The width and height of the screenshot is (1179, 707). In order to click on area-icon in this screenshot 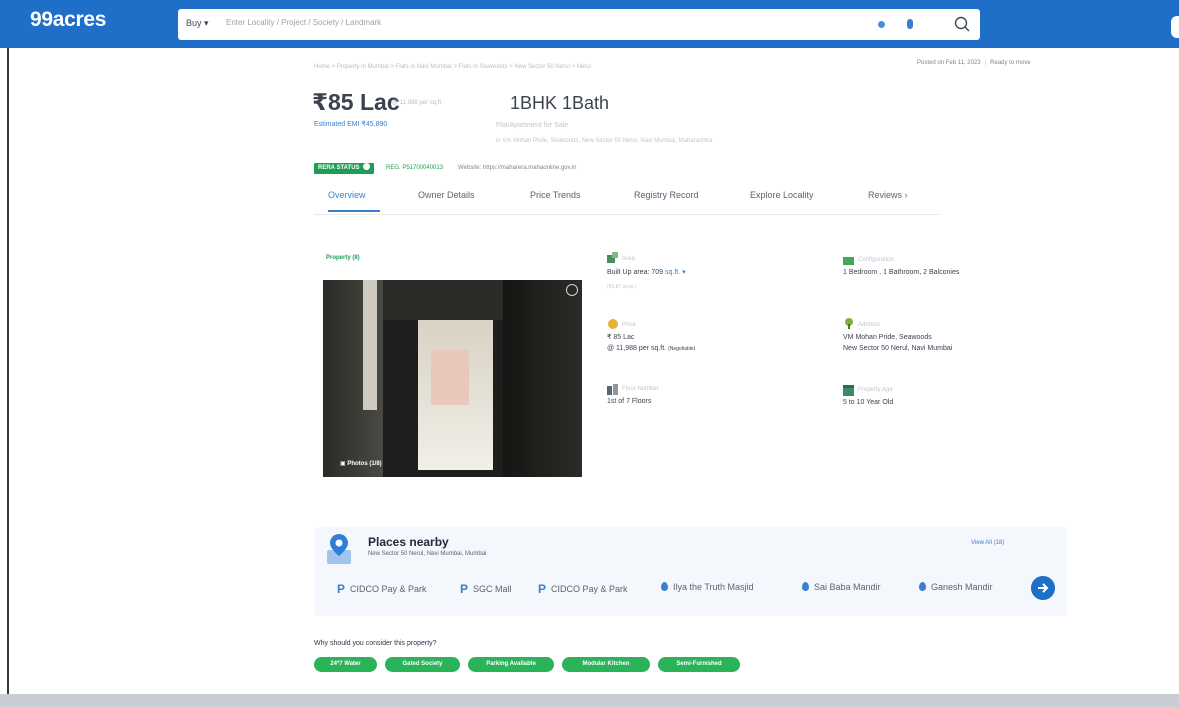, I will do `click(612, 257)`.